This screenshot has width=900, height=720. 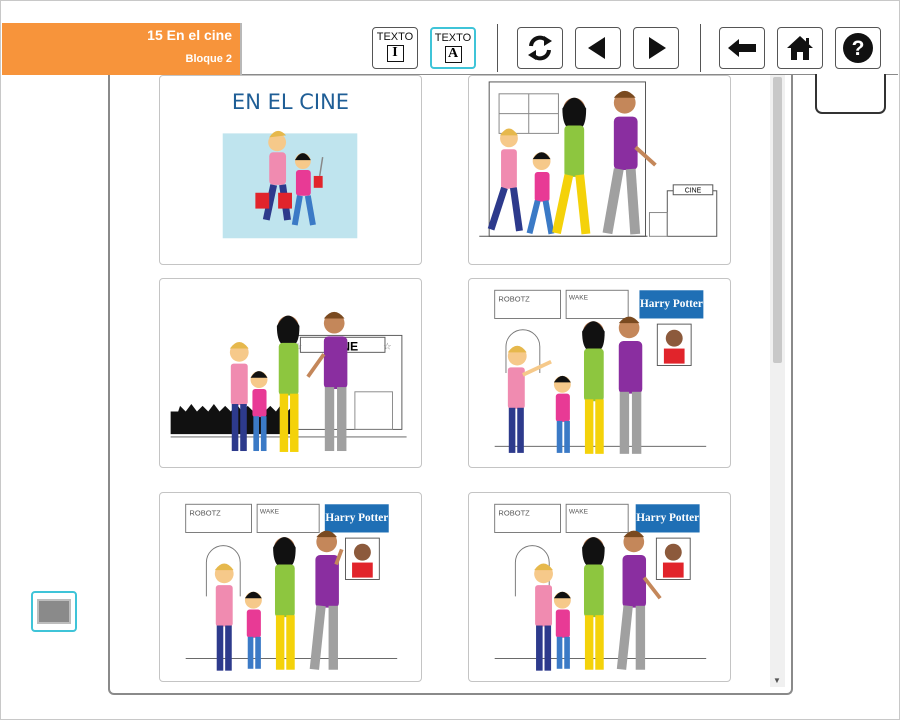 I want to click on next-icon, so click(x=657, y=48).